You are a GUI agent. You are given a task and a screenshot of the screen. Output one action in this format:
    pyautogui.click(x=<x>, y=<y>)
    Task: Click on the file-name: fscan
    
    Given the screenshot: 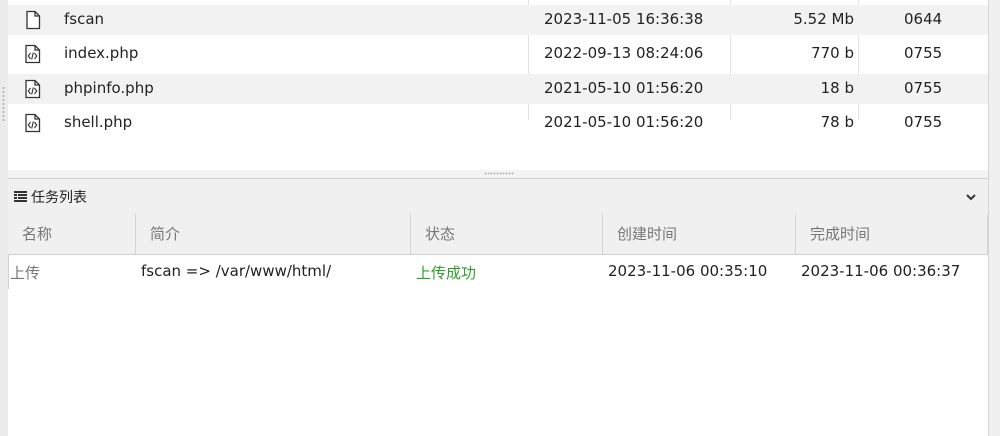 What is the action you would take?
    pyautogui.click(x=84, y=19)
    